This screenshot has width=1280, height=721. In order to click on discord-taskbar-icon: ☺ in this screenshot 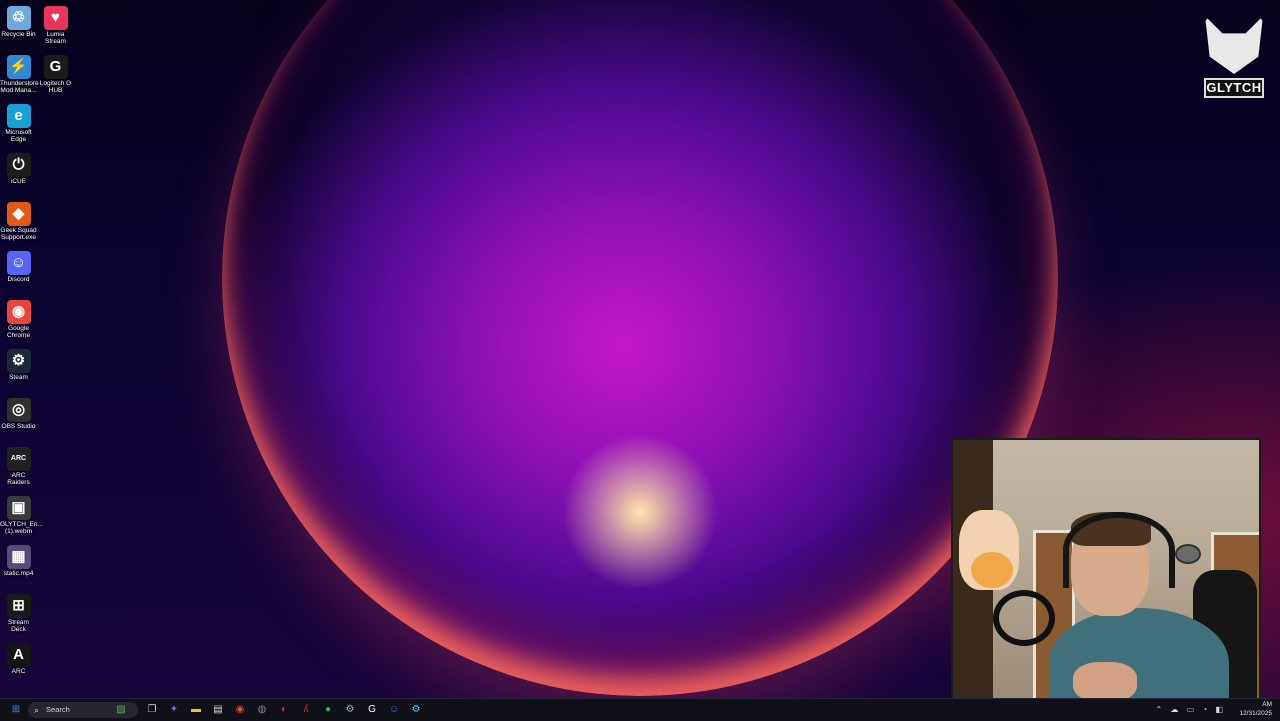, I will do `click(394, 710)`.